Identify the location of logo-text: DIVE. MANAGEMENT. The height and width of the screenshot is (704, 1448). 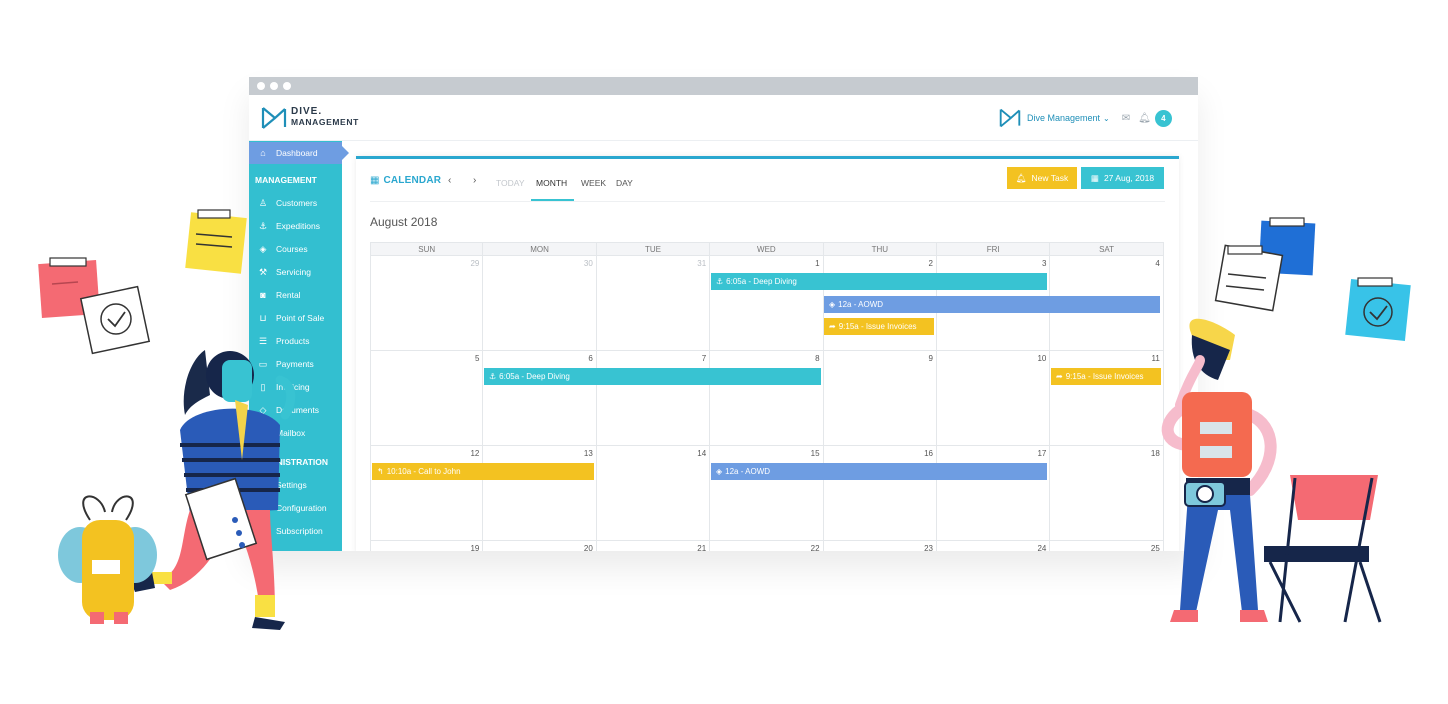
(325, 117).